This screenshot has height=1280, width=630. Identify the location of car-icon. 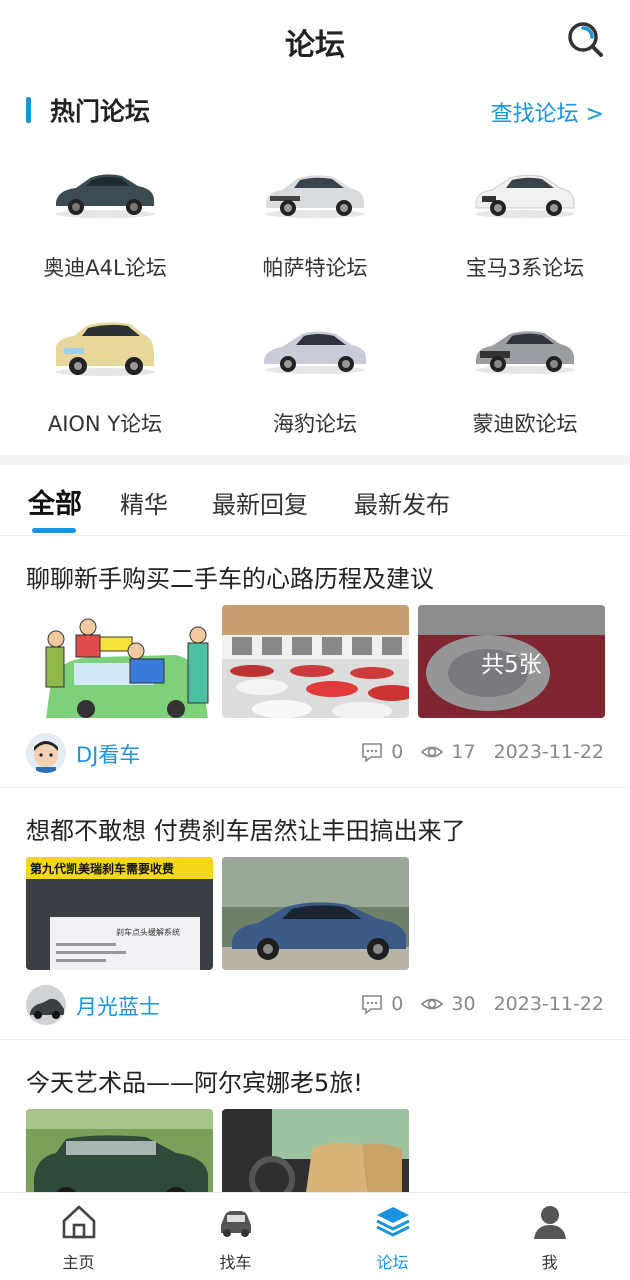
(236, 1224).